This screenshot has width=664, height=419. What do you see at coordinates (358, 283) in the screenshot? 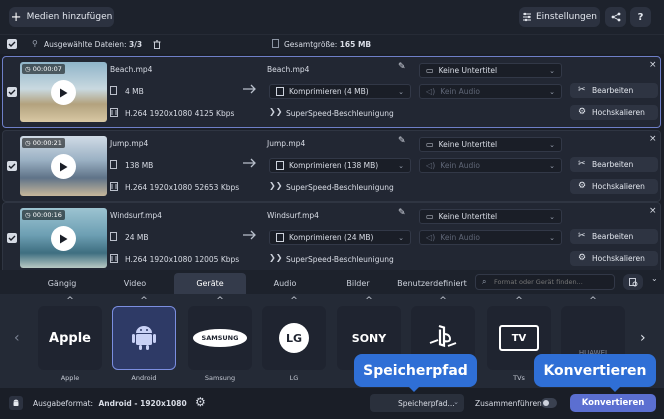
I see `tab-bilder: Bilder` at bounding box center [358, 283].